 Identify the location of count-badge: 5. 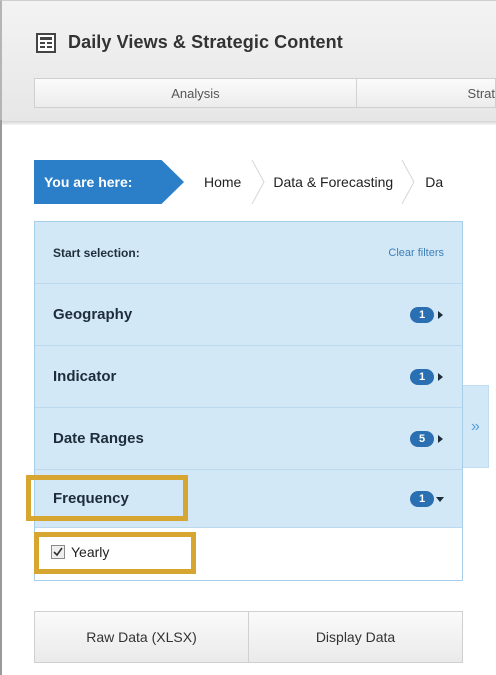
(422, 438).